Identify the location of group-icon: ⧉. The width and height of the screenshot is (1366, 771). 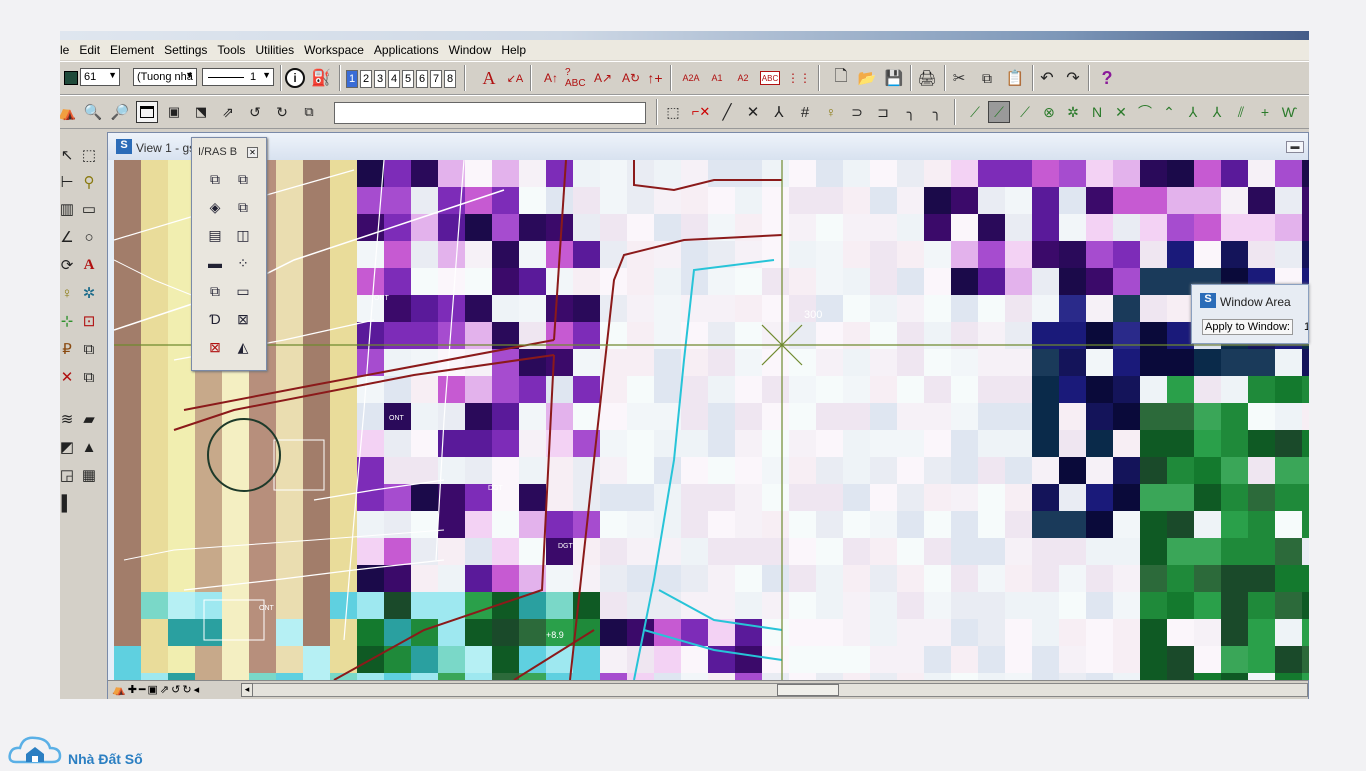
(89, 349).